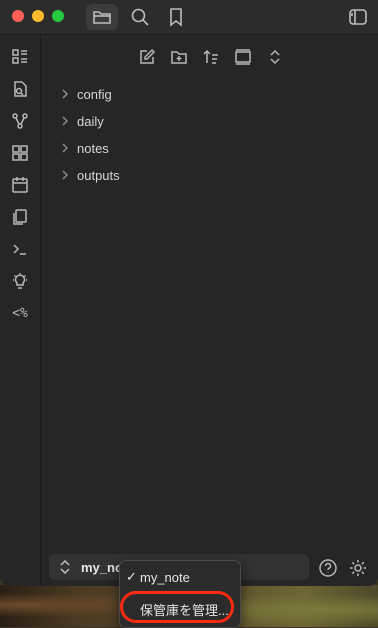 This screenshot has width=378, height=628. I want to click on chevron-updown-icon, so click(65, 567).